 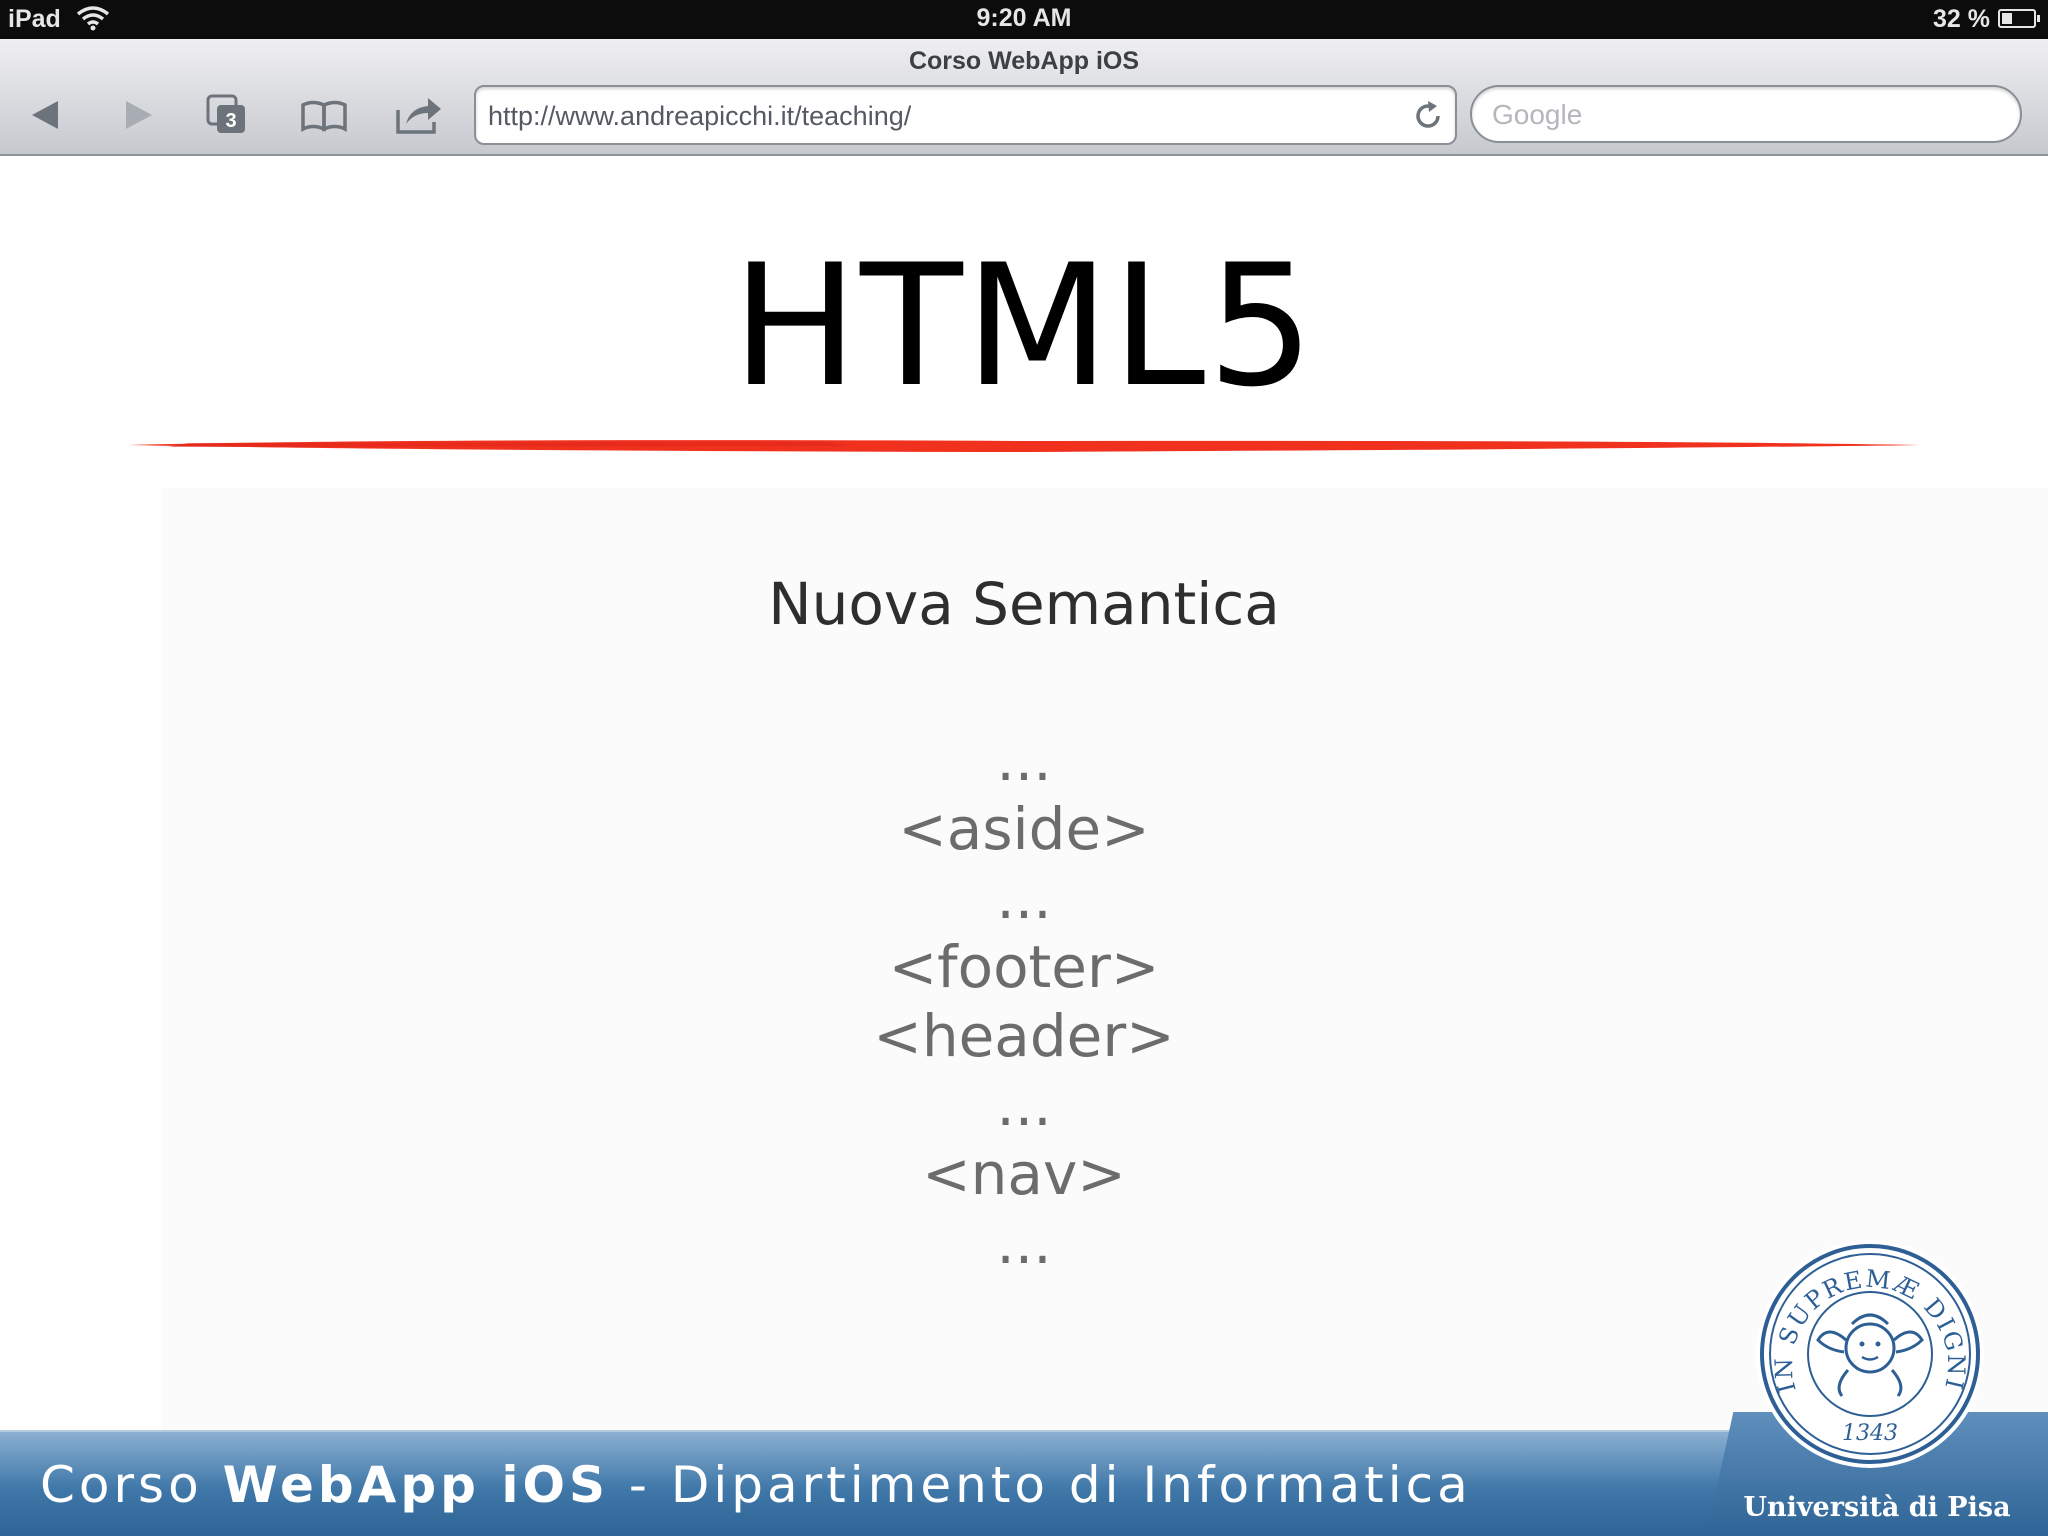 I want to click on slide-subtitle: Nuova Semantica, so click(x=1024, y=604).